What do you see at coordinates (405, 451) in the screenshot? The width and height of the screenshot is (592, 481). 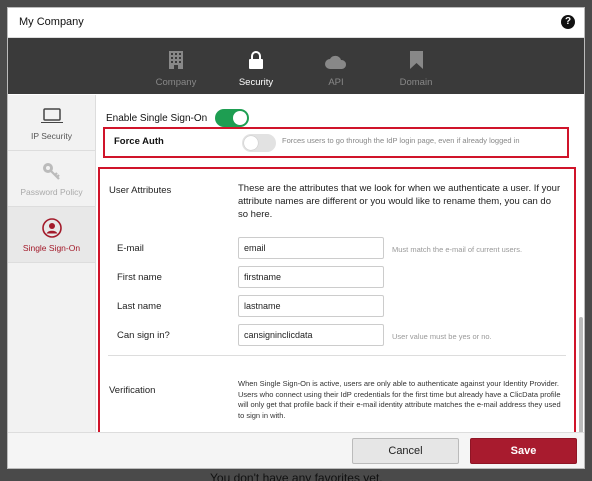 I see `cancel-button: Cancel` at bounding box center [405, 451].